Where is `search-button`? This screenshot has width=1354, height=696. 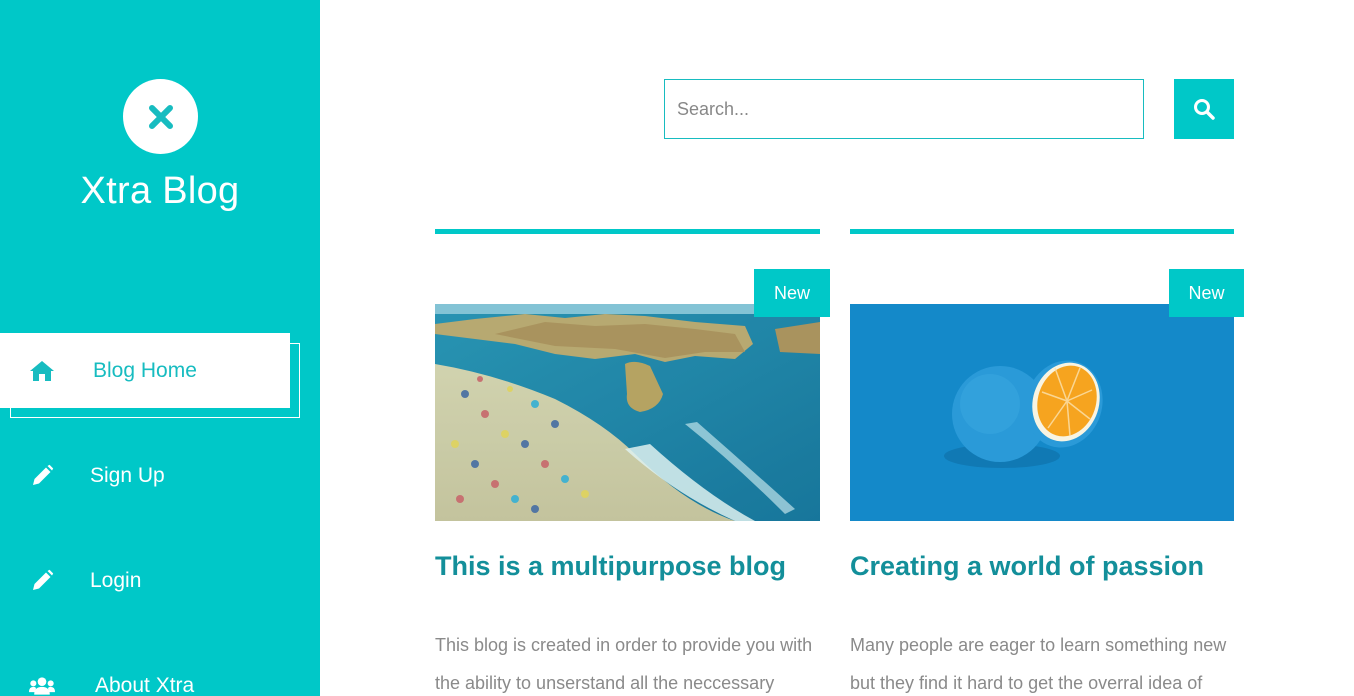
search-button is located at coordinates (1204, 109).